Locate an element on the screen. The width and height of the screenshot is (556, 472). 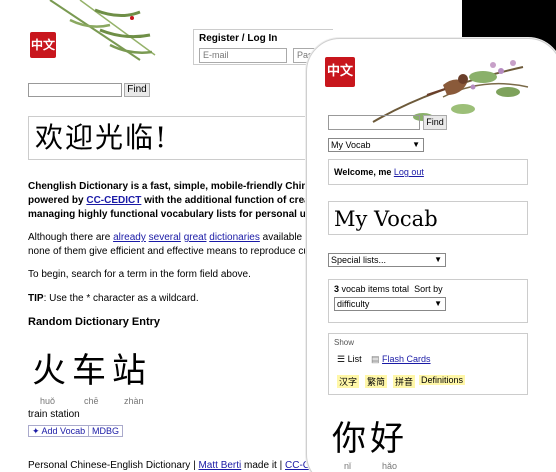
already-link: already is located at coordinates (129, 237).